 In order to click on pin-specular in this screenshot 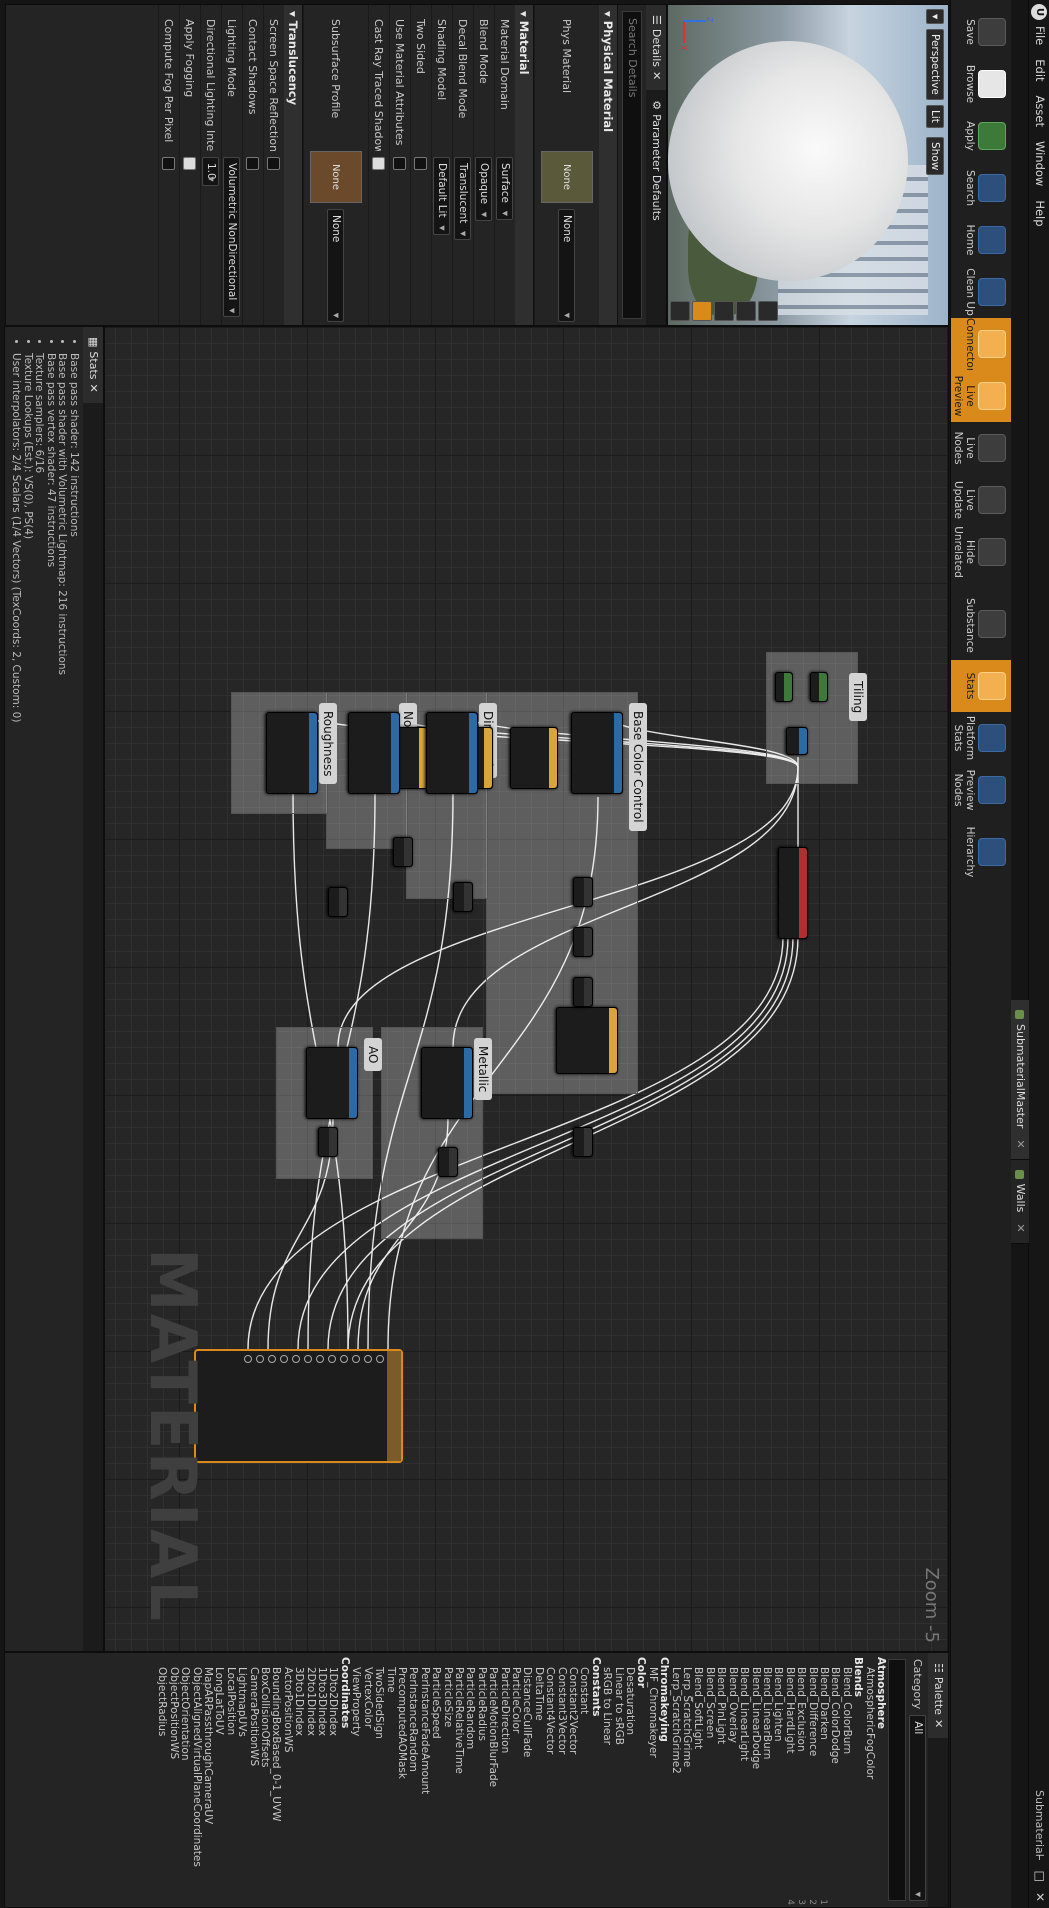, I will do `click(357, 1406)`.